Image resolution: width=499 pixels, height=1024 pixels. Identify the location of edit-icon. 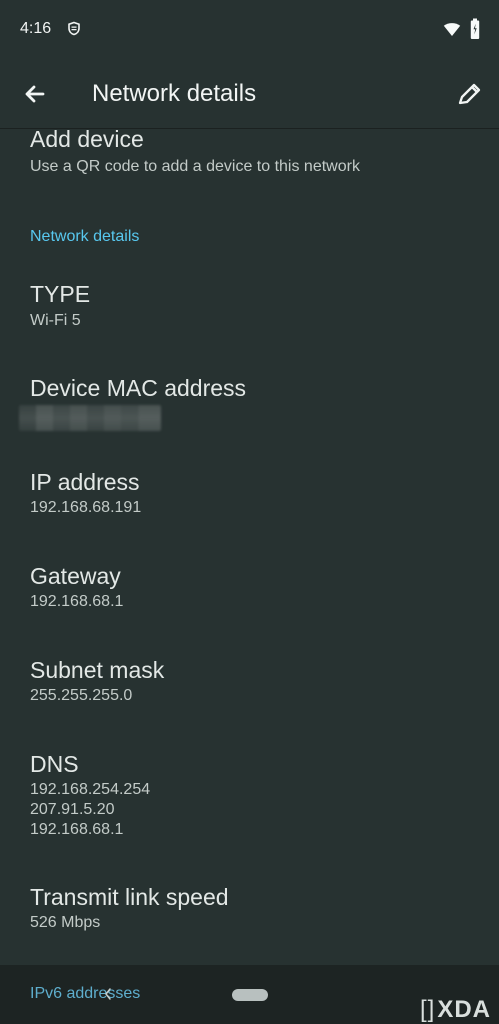
(470, 94).